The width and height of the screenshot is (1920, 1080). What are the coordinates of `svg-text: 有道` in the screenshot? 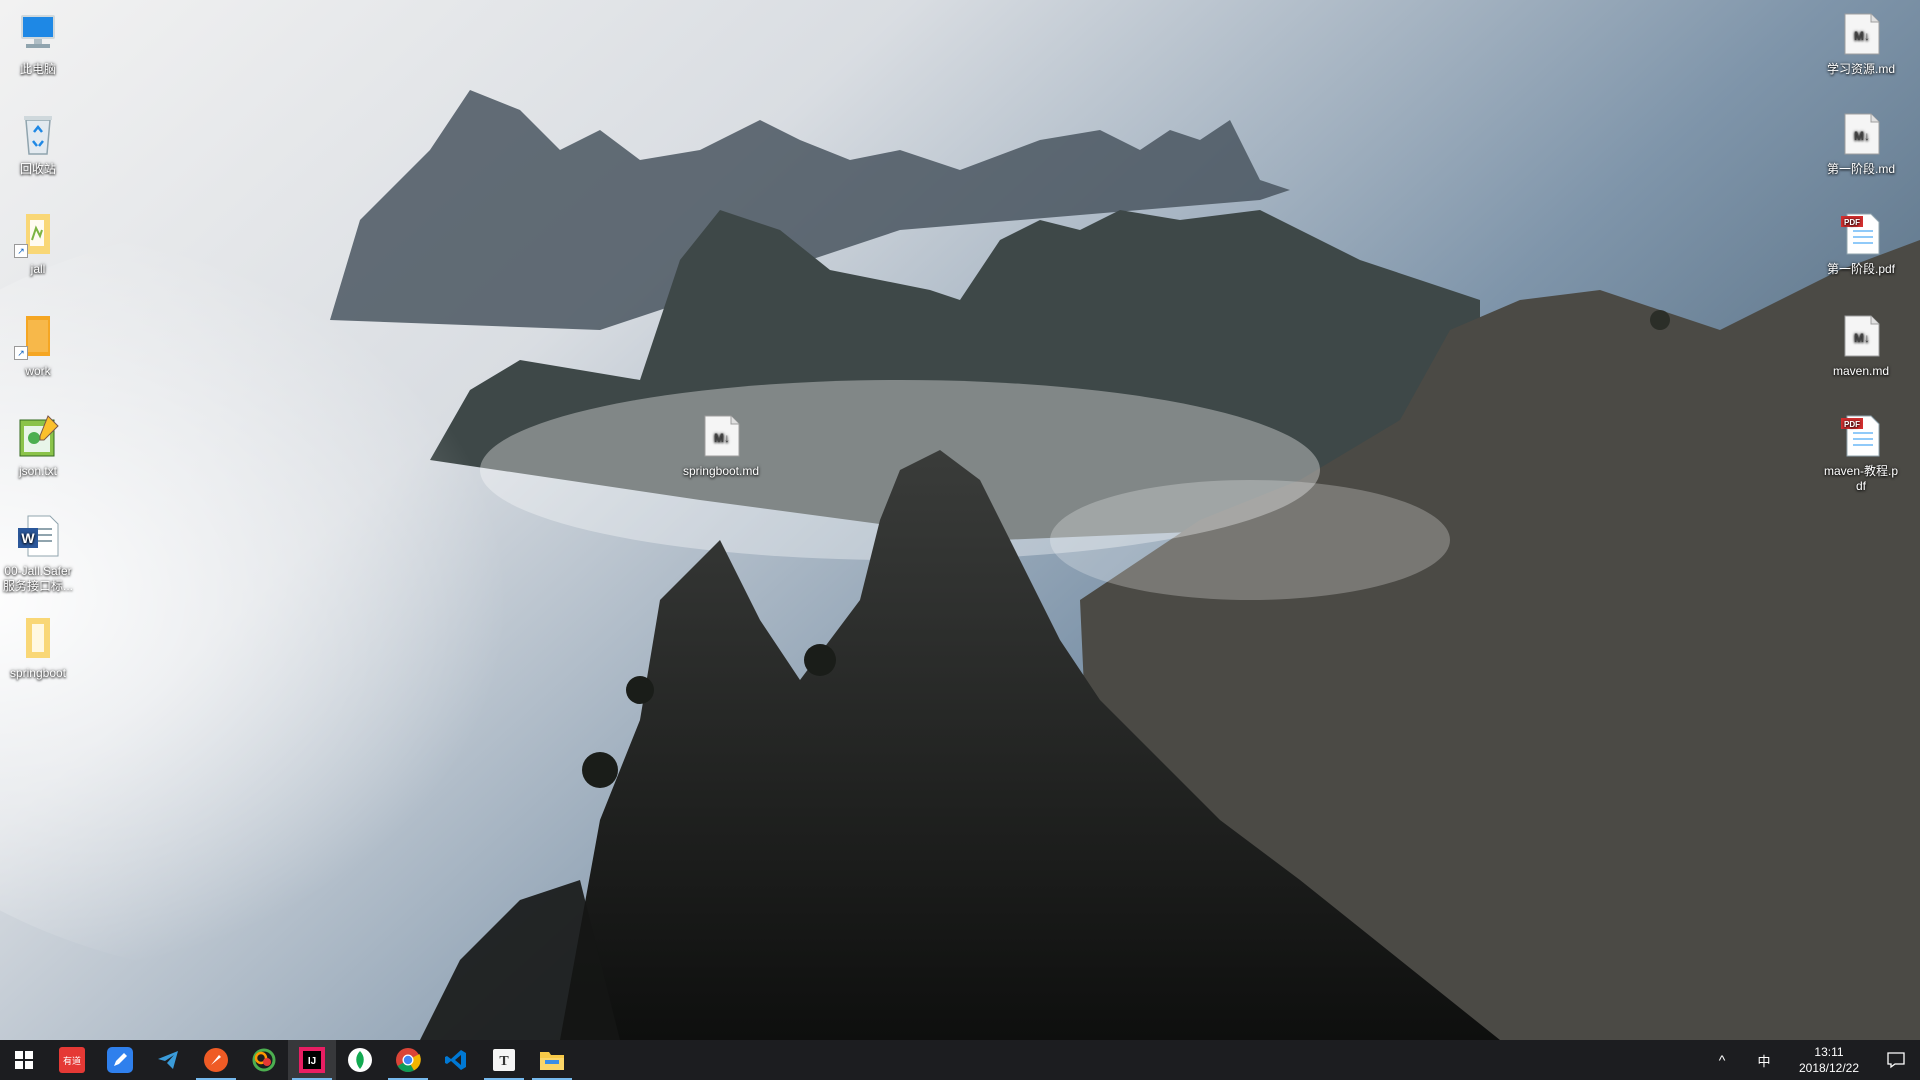 It's located at (72, 1061).